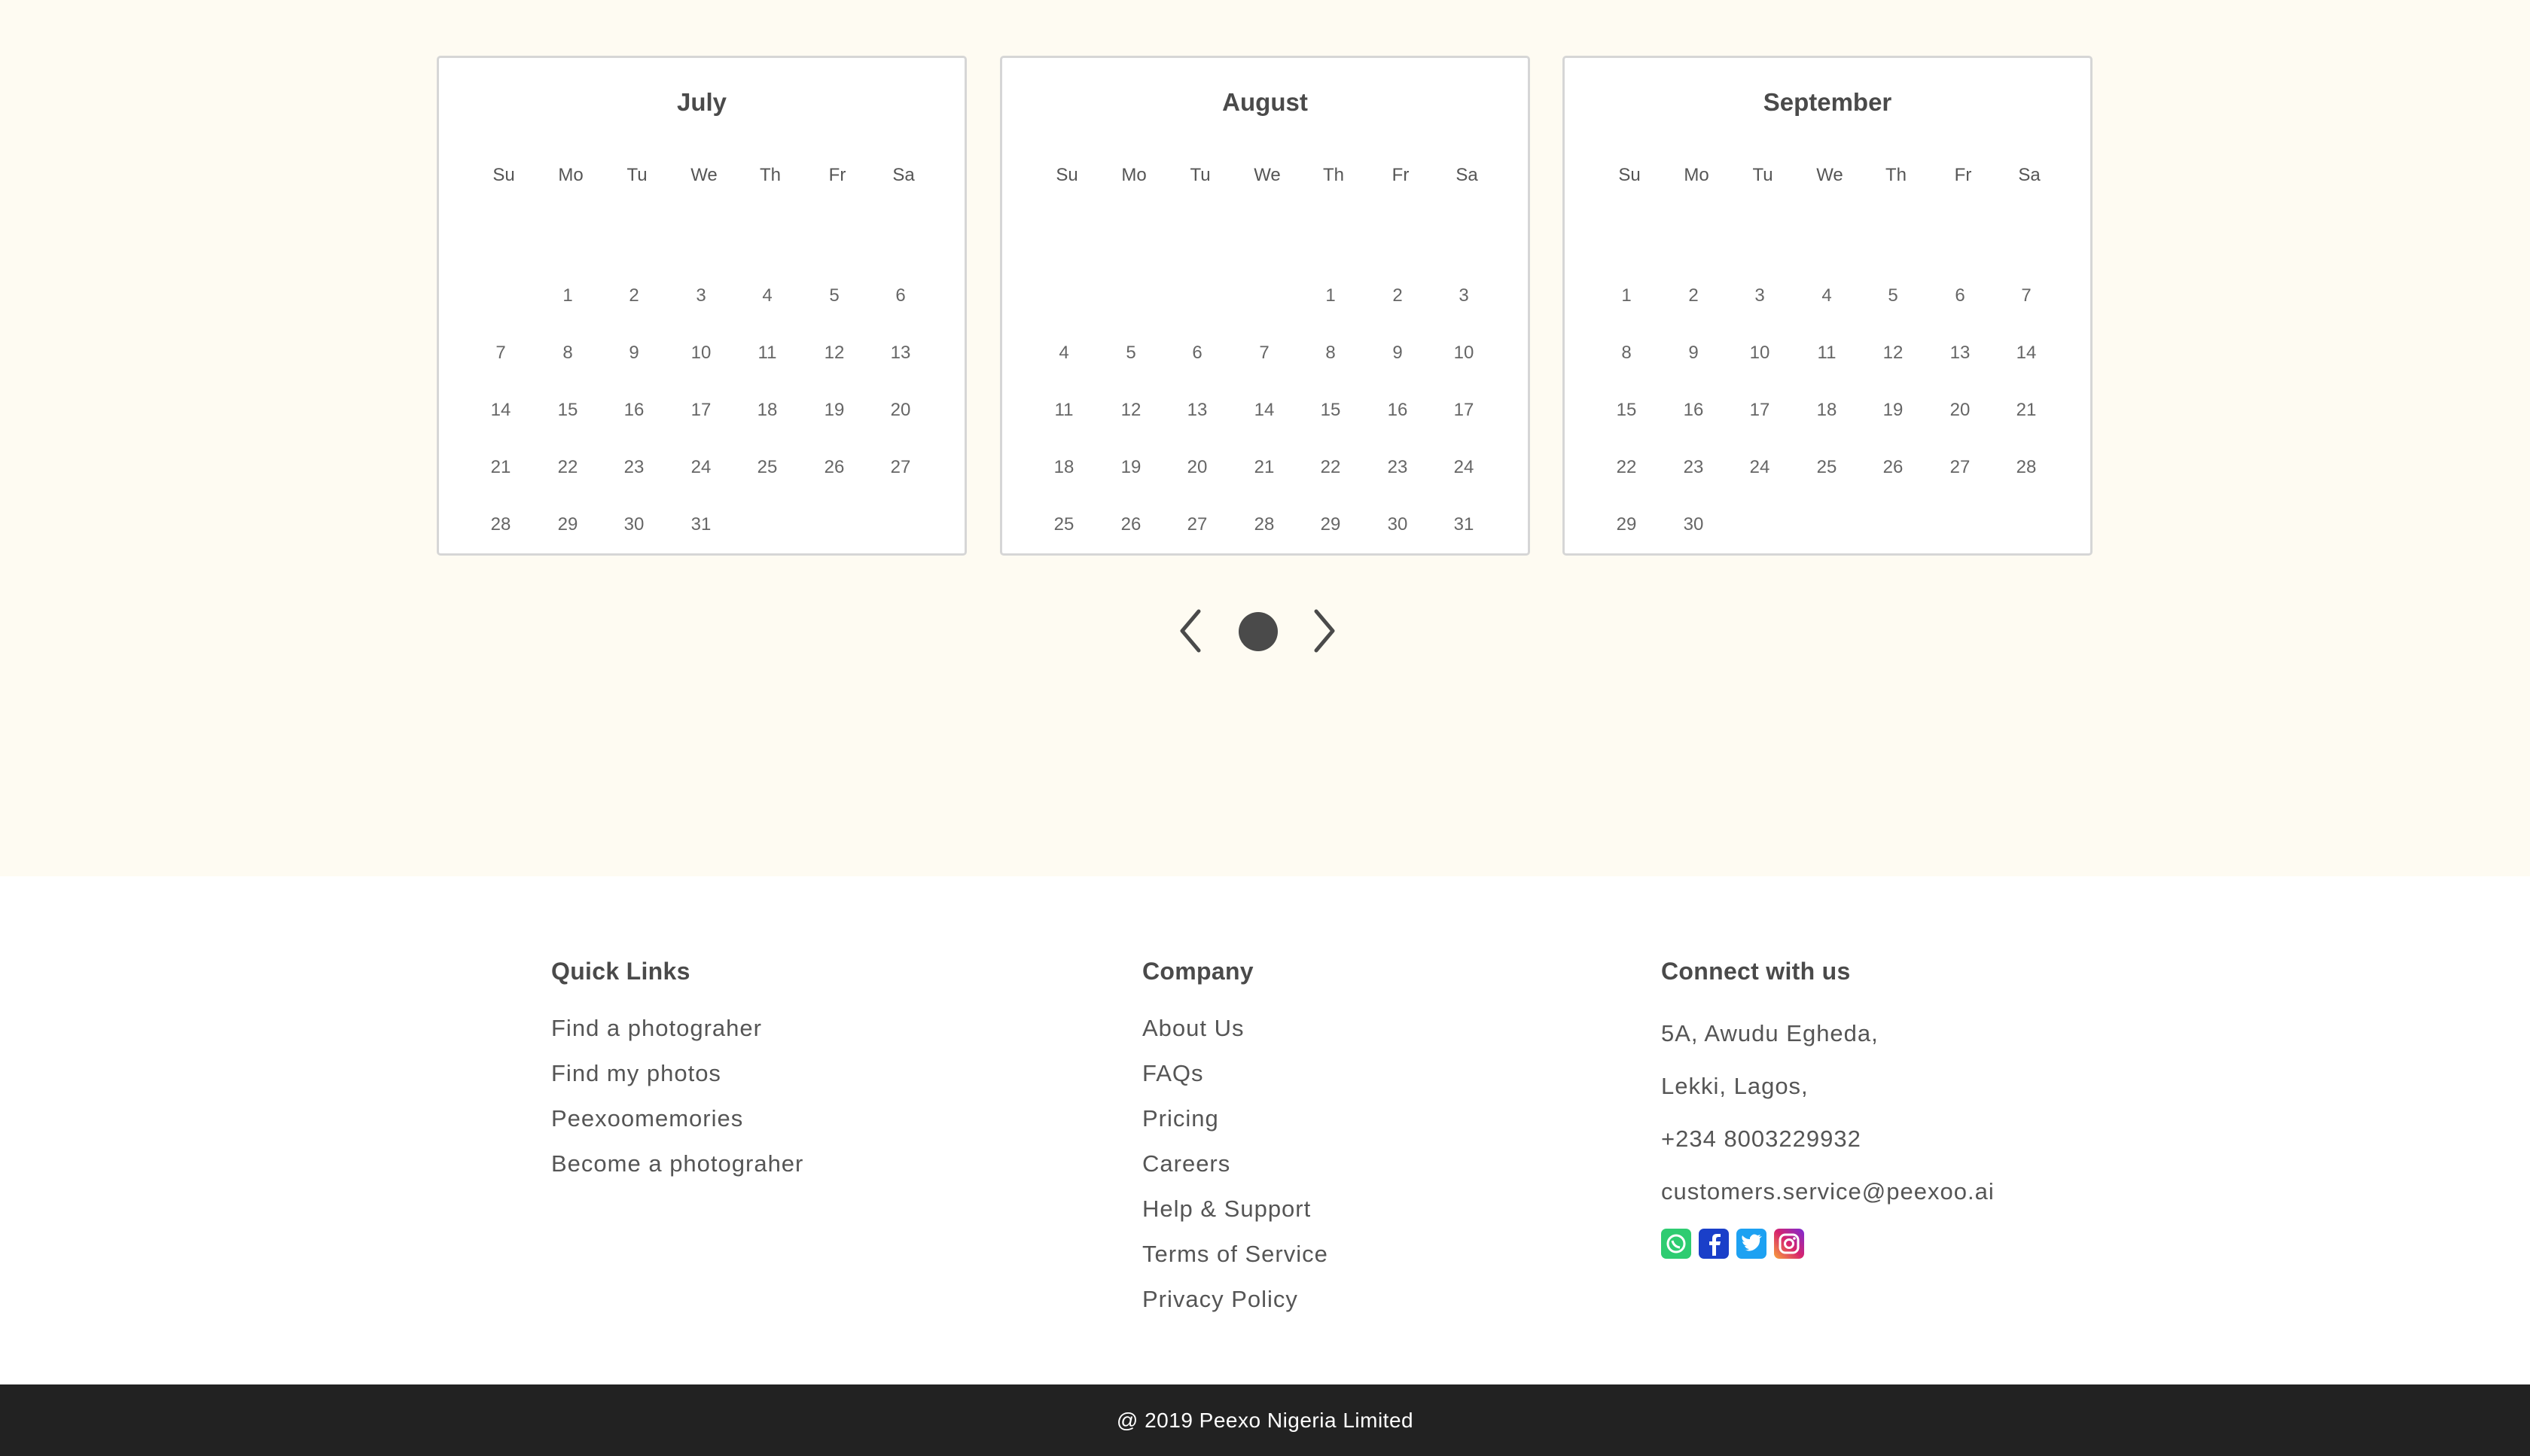 This screenshot has height=1456, width=2530. Describe the element at coordinates (1235, 1163) in the screenshot. I see `footer-link-careers: Careers` at that location.